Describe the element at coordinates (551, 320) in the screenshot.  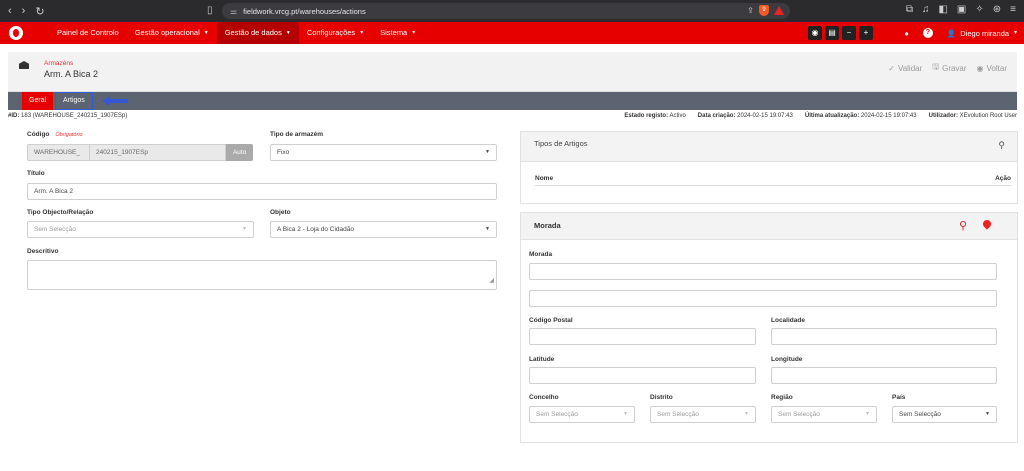
I see `codigo-postal-label: Código Postal` at that location.